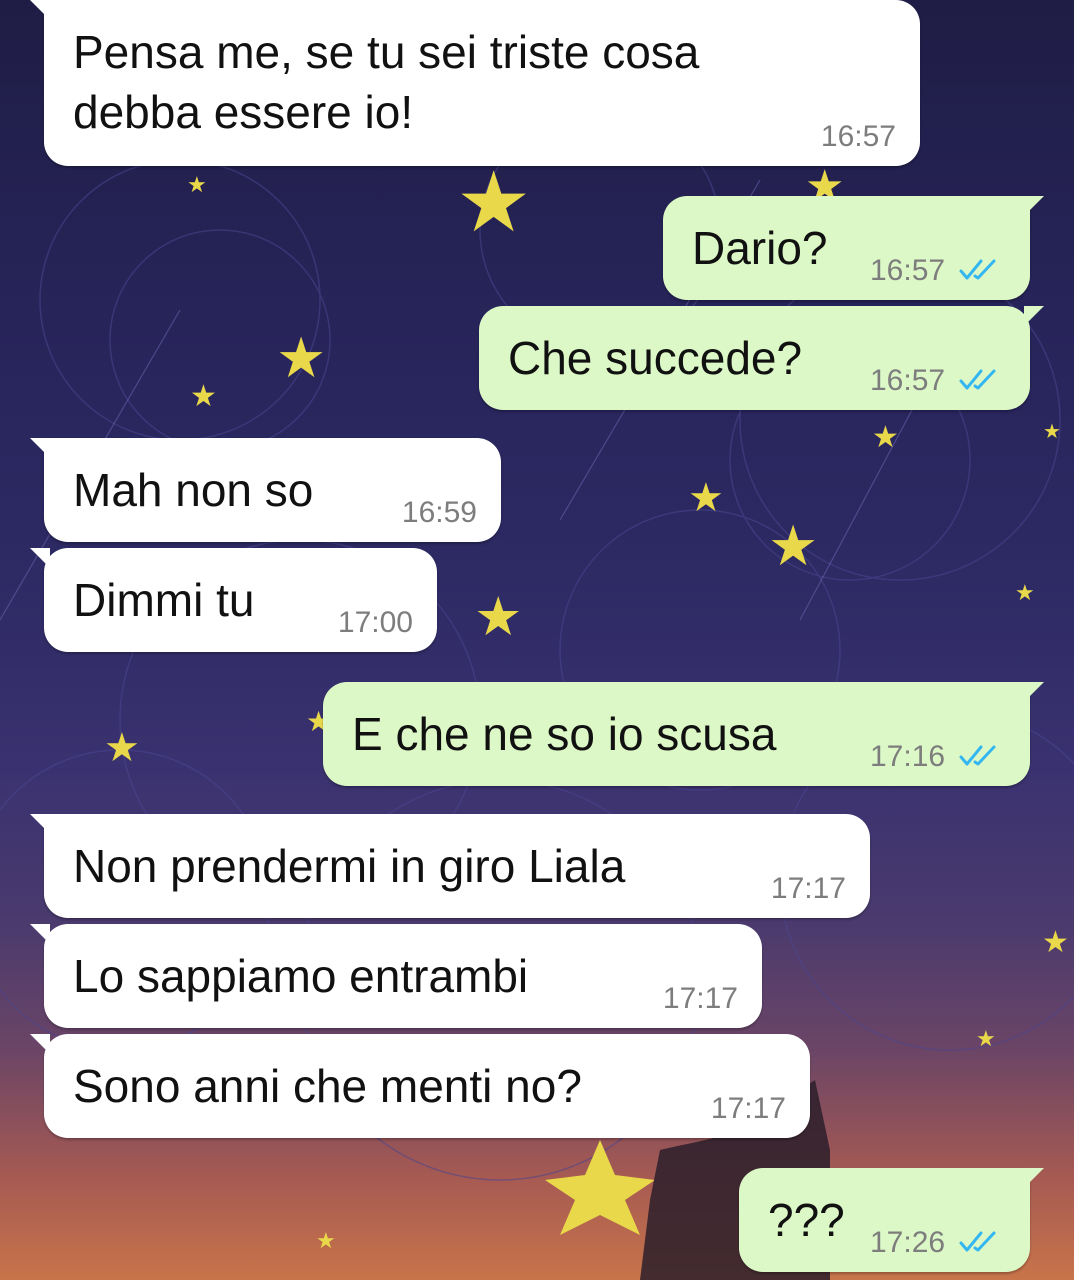 The height and width of the screenshot is (1280, 1074). Describe the element at coordinates (564, 734) in the screenshot. I see `message-text: E che ne so io scusa` at that location.